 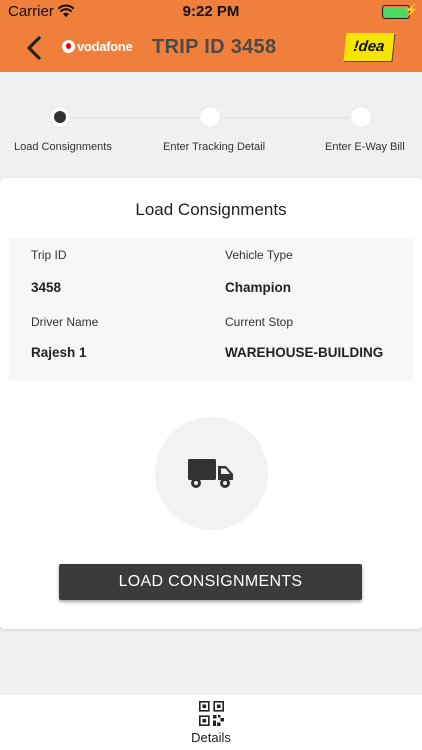 What do you see at coordinates (60, 117) in the screenshot?
I see `step-indicator-load-consignments` at bounding box center [60, 117].